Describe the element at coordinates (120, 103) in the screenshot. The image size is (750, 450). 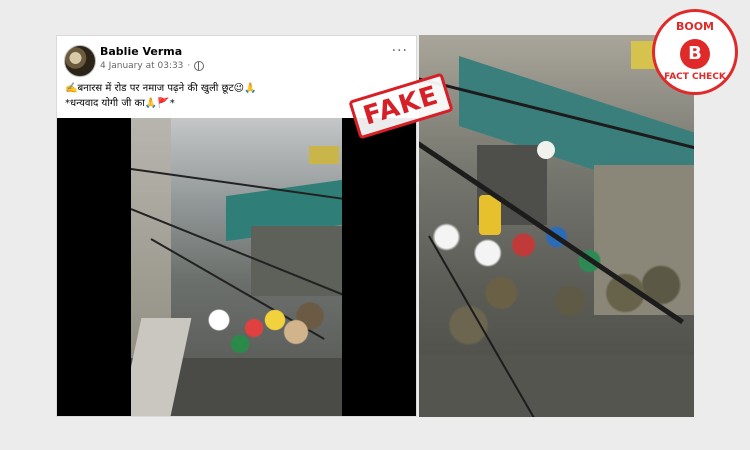
I see `caption-line-2: *धन्यवाद योगी जी का🙏🚩*` at that location.